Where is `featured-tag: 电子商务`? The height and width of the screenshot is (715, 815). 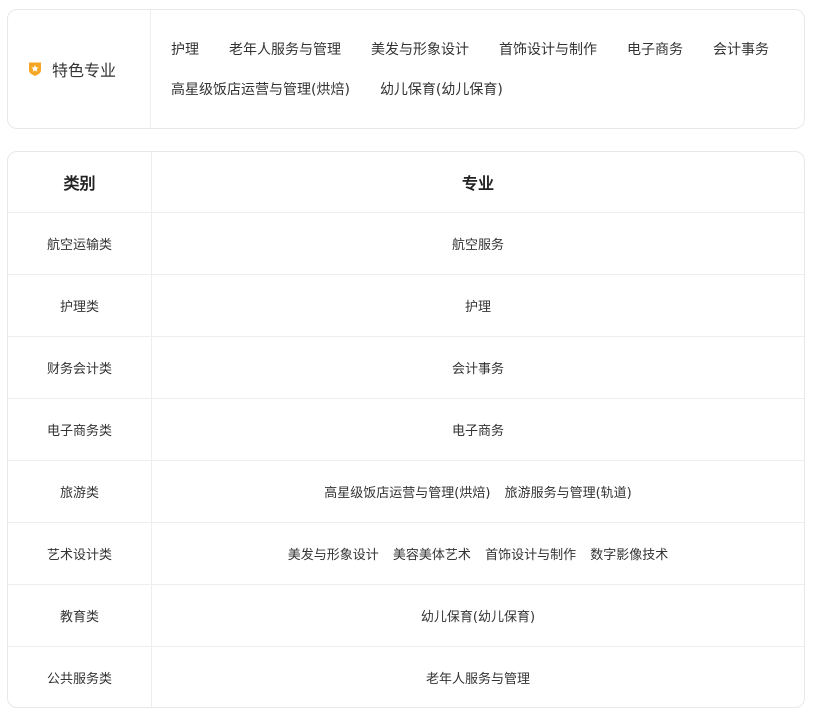
featured-tag: 电子商务 is located at coordinates (655, 52).